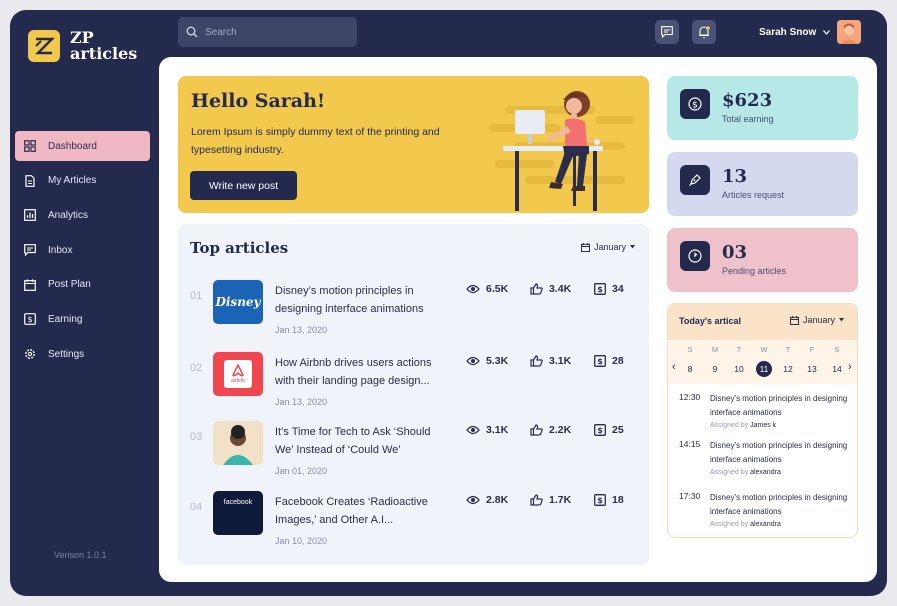  I want to click on card-label: Articles request, so click(753, 195).